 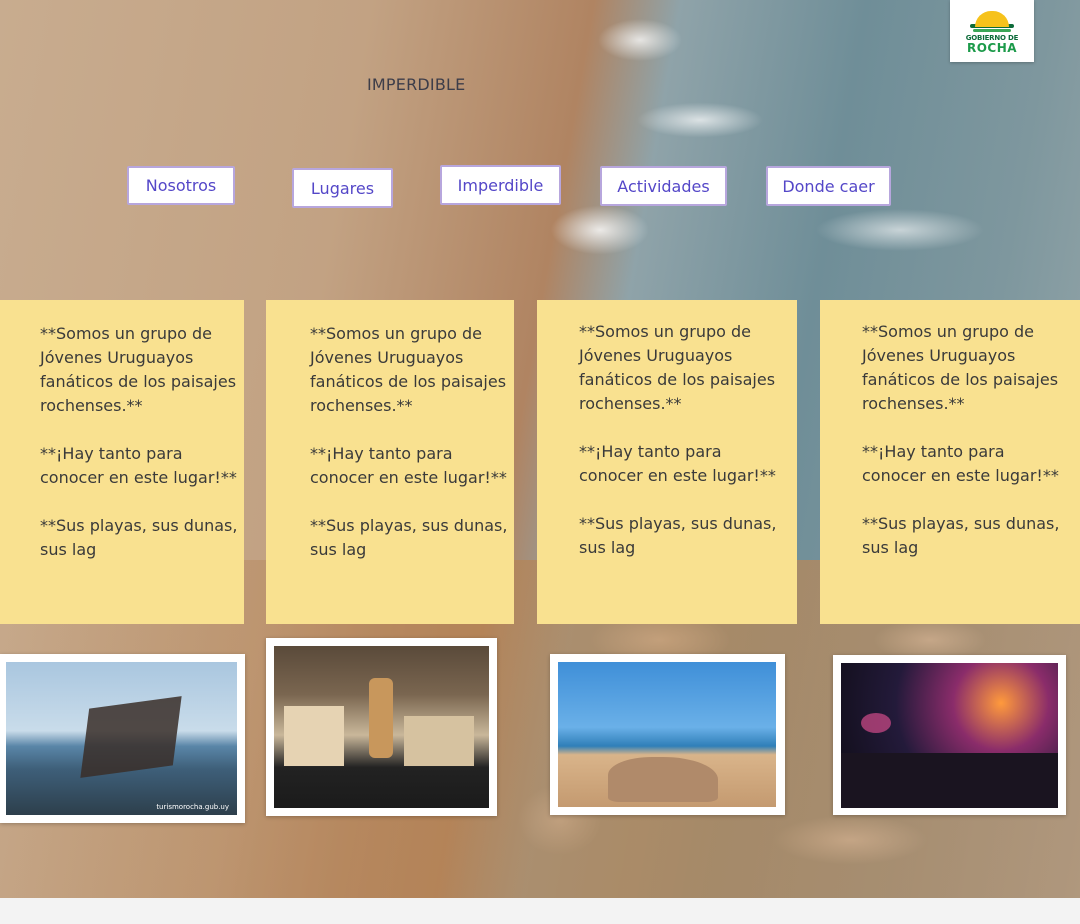 I want to click on products-image, so click(x=381, y=727).